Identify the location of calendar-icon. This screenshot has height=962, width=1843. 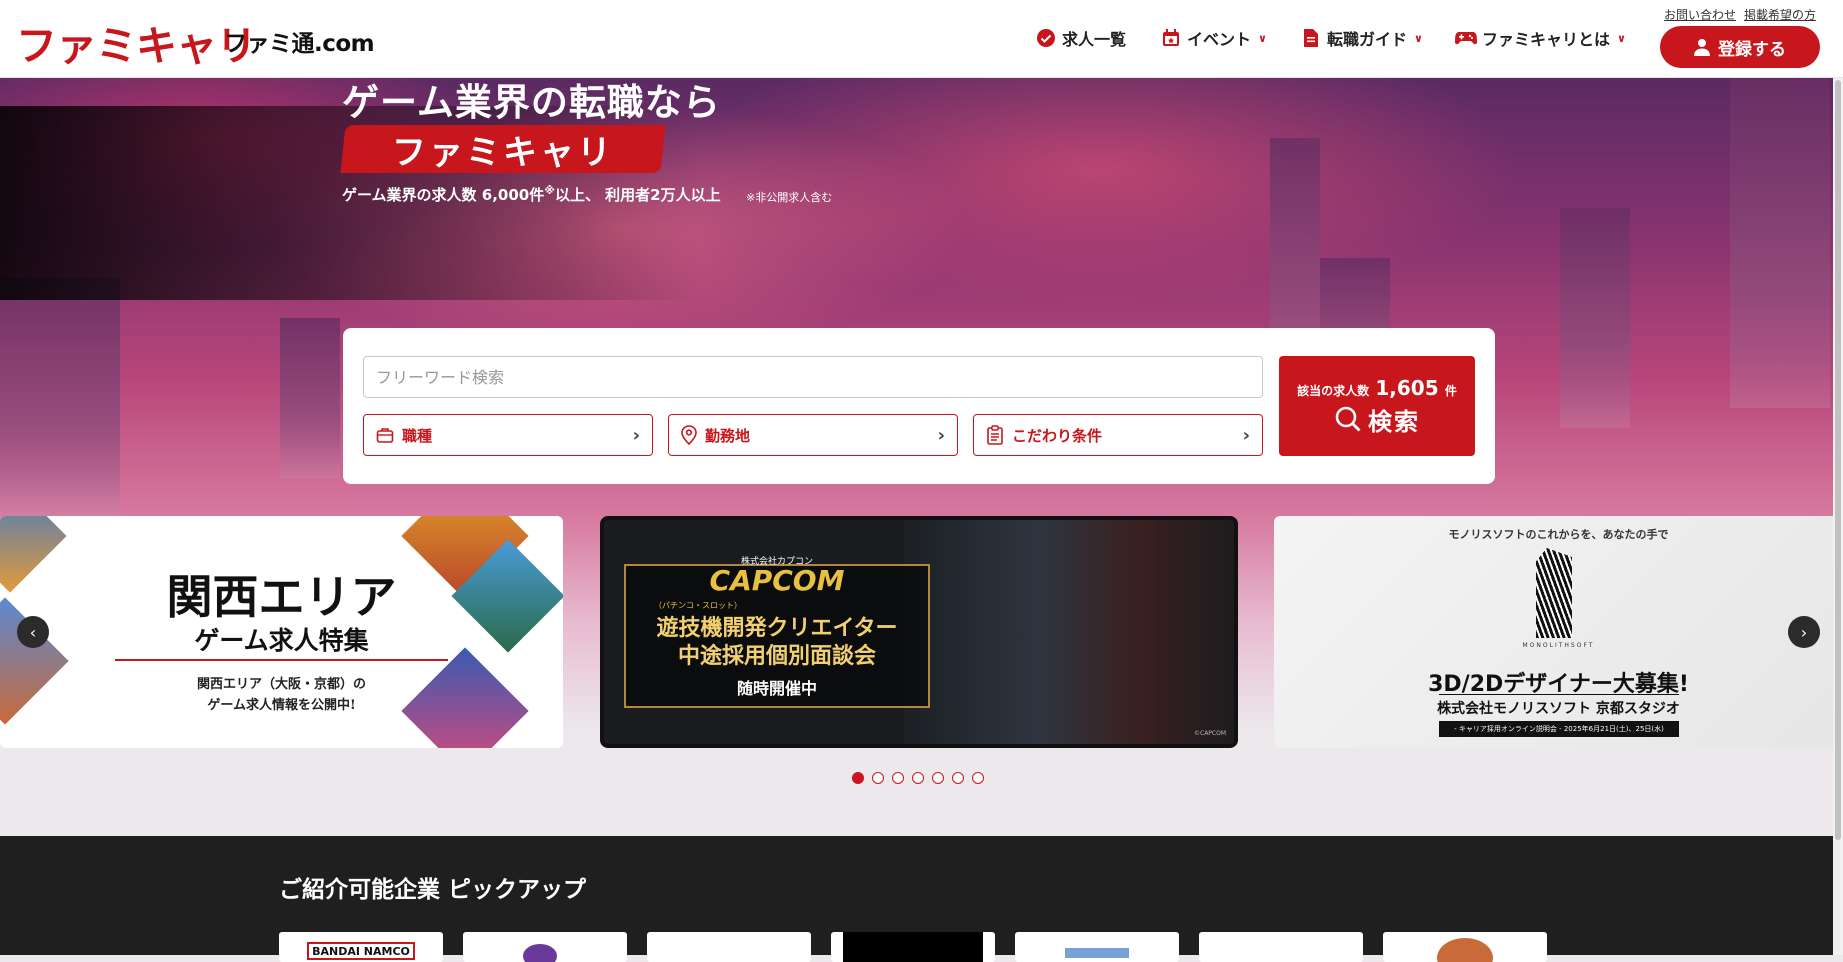
(1171, 38).